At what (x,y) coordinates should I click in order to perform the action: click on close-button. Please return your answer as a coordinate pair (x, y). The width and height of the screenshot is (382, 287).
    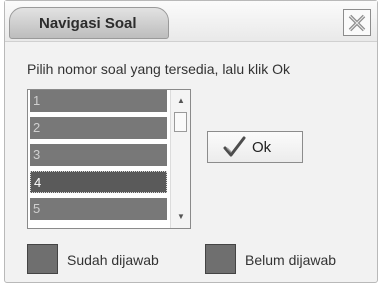
    Looking at the image, I should click on (357, 22).